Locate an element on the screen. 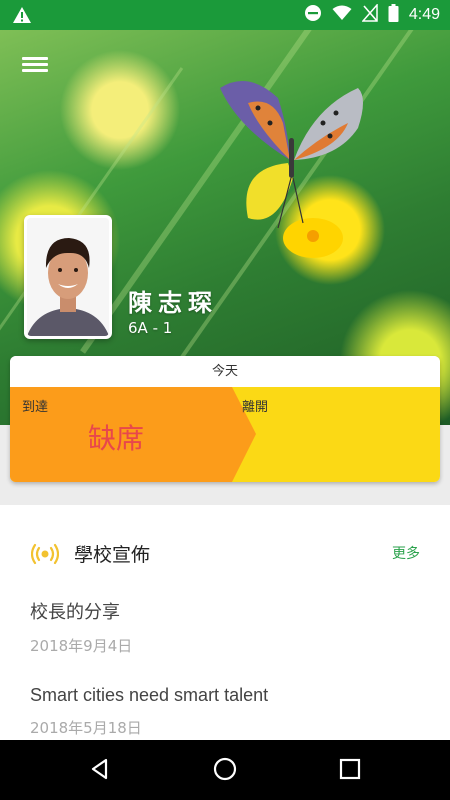  student-photo is located at coordinates (68, 277).